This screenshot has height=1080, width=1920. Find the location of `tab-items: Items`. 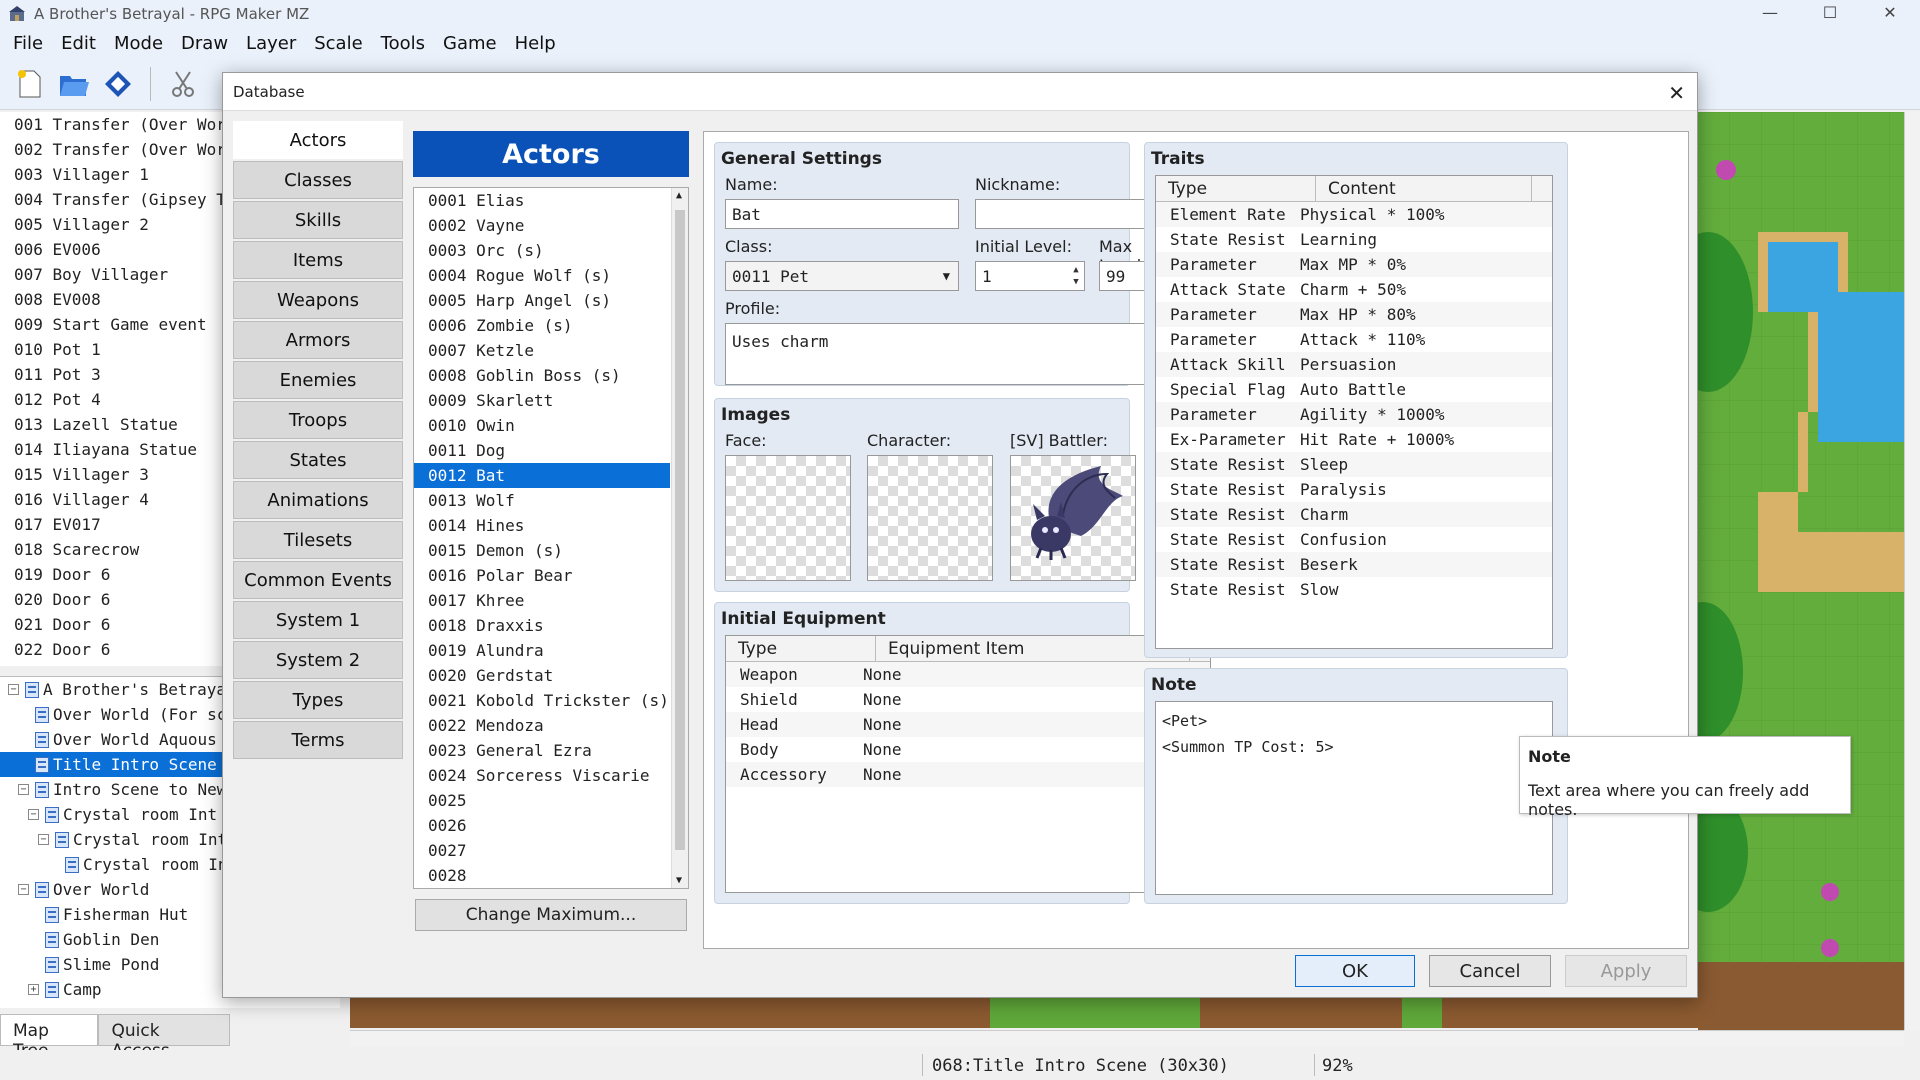

tab-items: Items is located at coordinates (318, 260).